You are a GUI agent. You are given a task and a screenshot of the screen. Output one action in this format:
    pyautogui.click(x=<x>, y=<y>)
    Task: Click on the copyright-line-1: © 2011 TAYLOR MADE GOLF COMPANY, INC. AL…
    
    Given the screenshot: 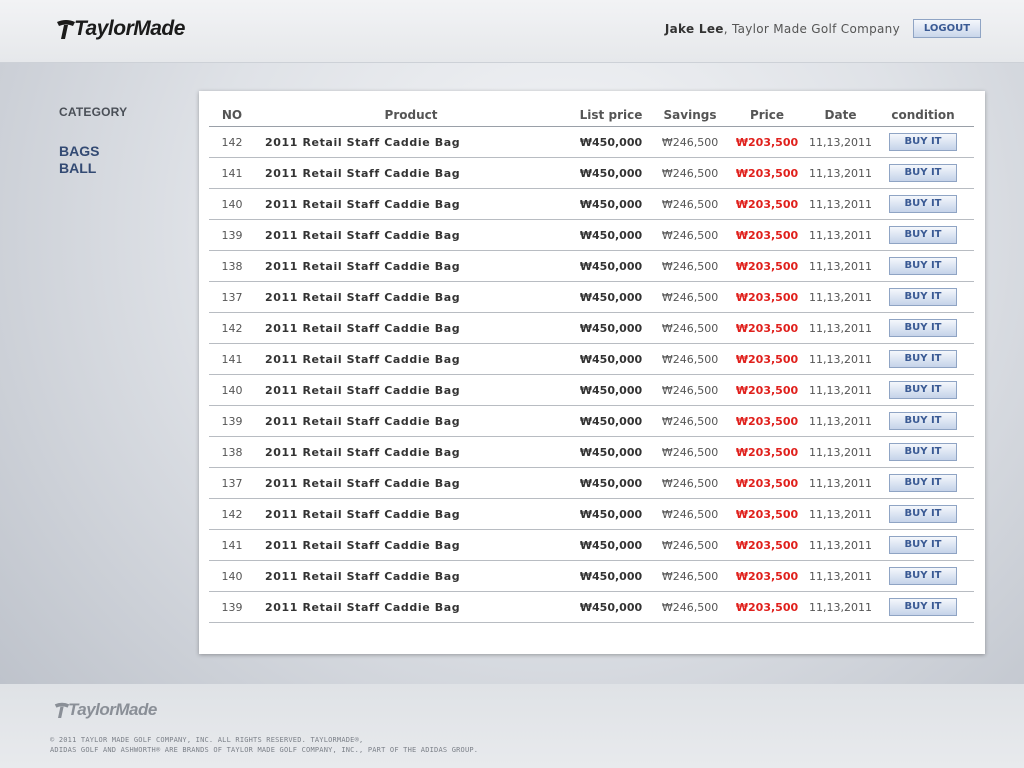 What is the action you would take?
    pyautogui.click(x=207, y=740)
    